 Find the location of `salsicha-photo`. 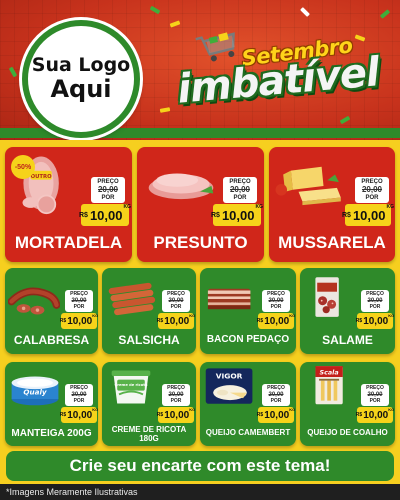

salsicha-photo is located at coordinates (132, 299).